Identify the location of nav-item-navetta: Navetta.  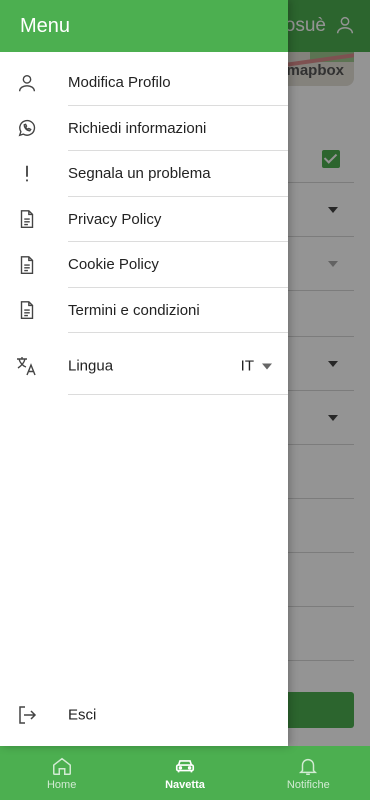
(184, 773).